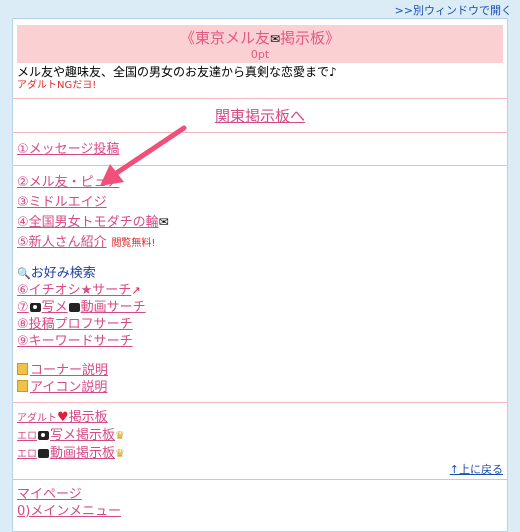 This screenshot has height=532, width=520. Describe the element at coordinates (88, 222) in the screenshot. I see `nationwide-friends-link: ④全国男女トモダチの輪` at that location.